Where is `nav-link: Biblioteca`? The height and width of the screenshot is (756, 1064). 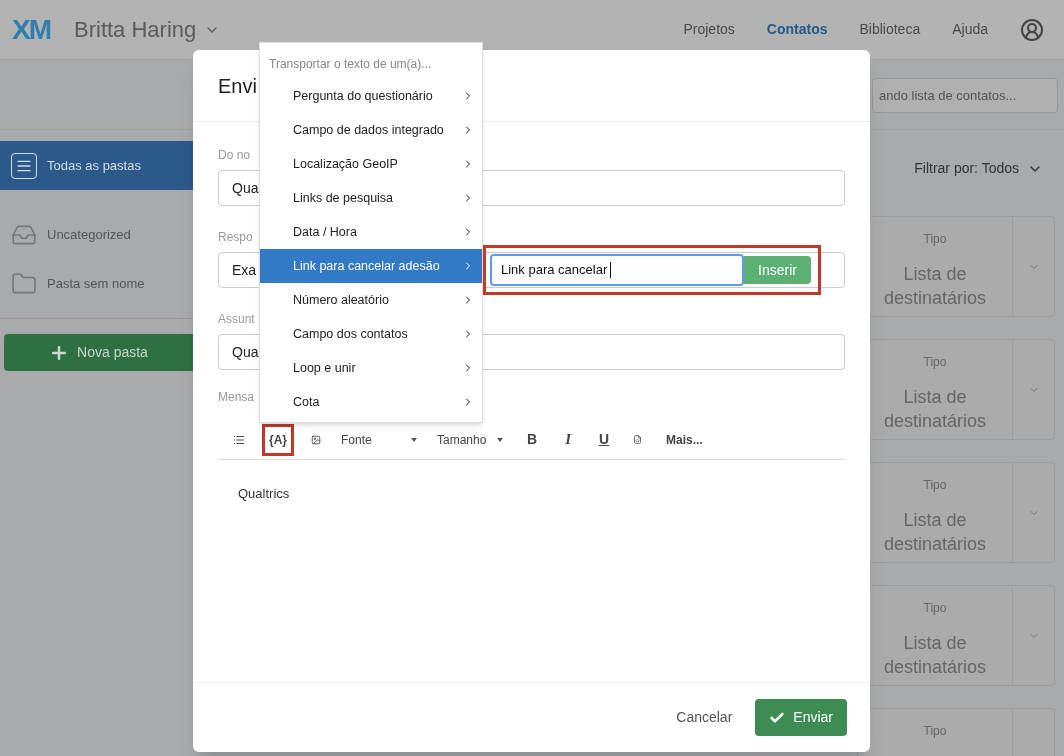 nav-link: Biblioteca is located at coordinates (890, 29).